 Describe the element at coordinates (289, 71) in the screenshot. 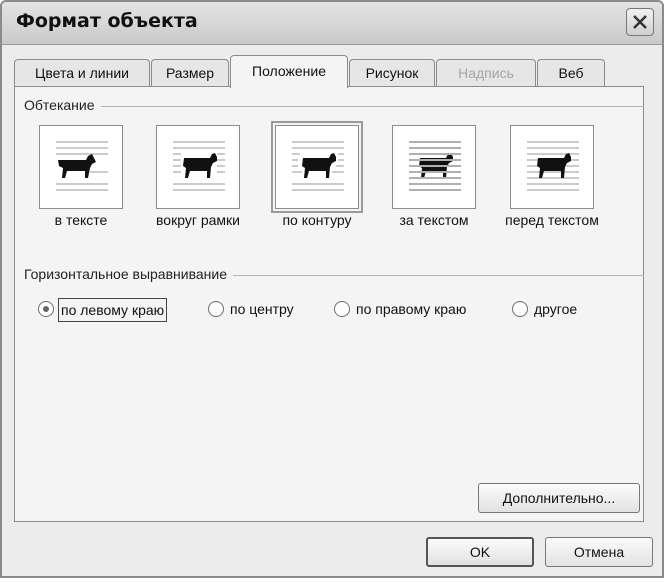

I see `tab-position: Положение` at that location.